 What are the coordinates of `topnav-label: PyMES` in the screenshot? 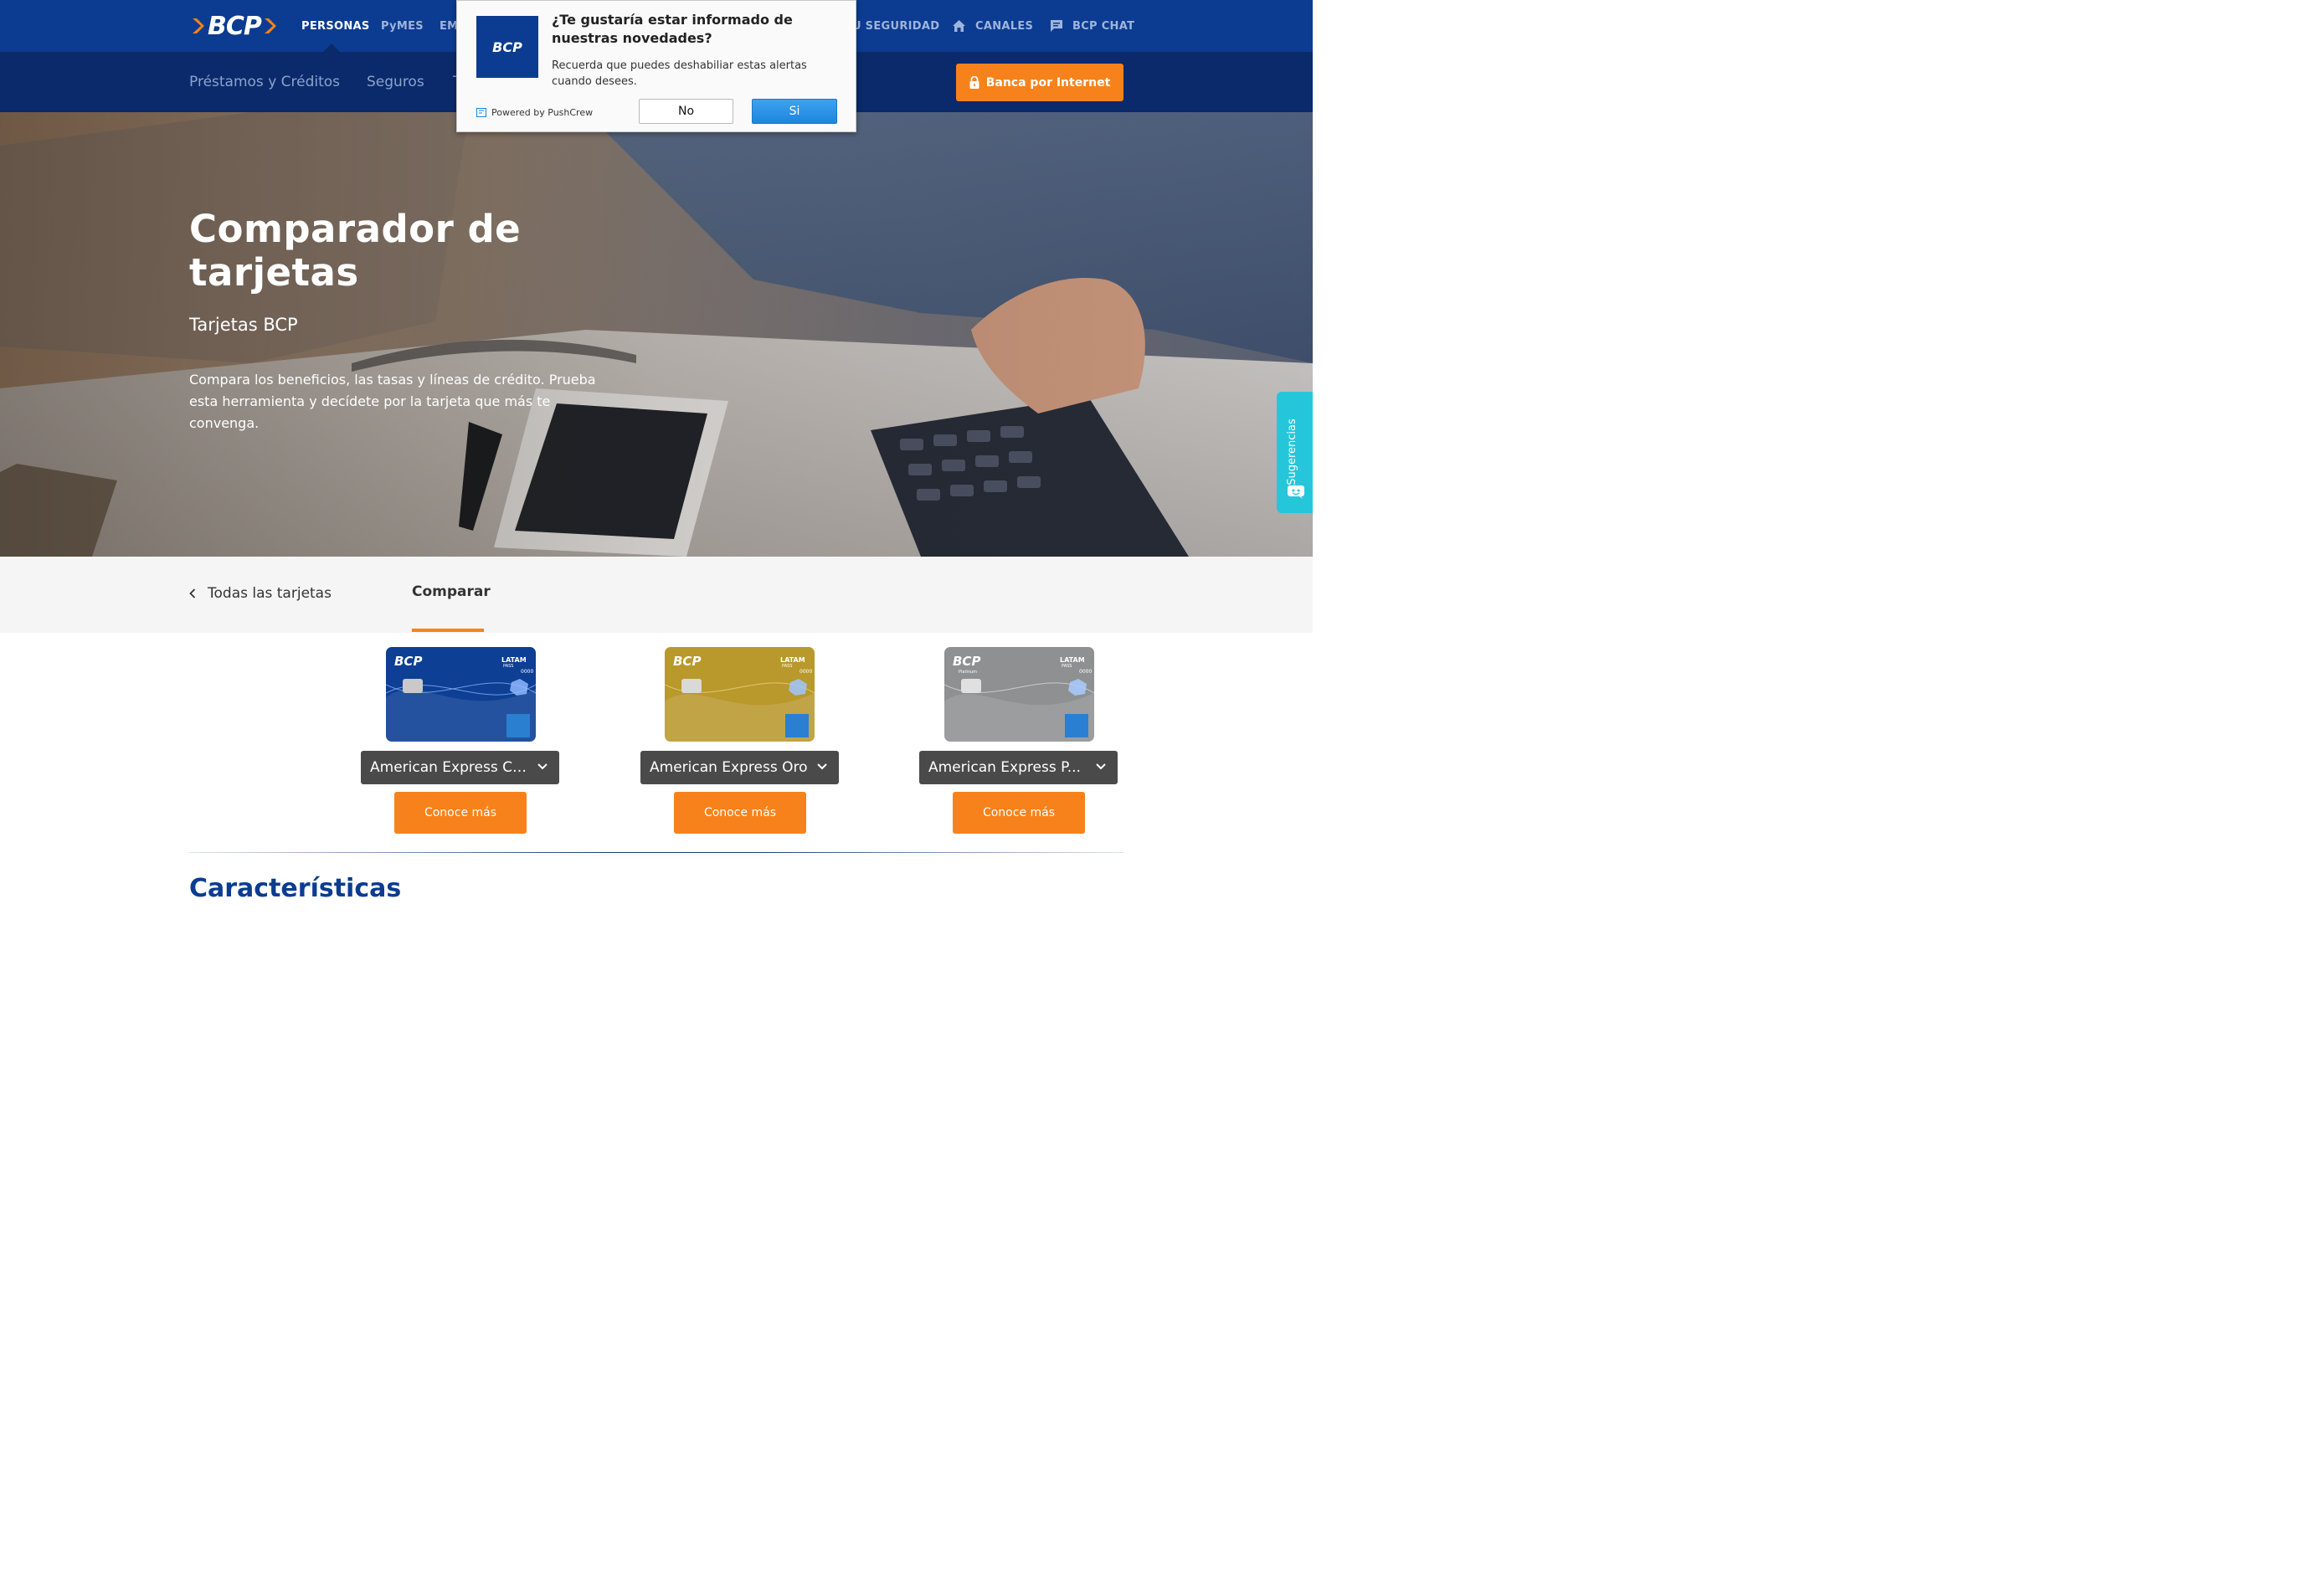 It's located at (402, 26).